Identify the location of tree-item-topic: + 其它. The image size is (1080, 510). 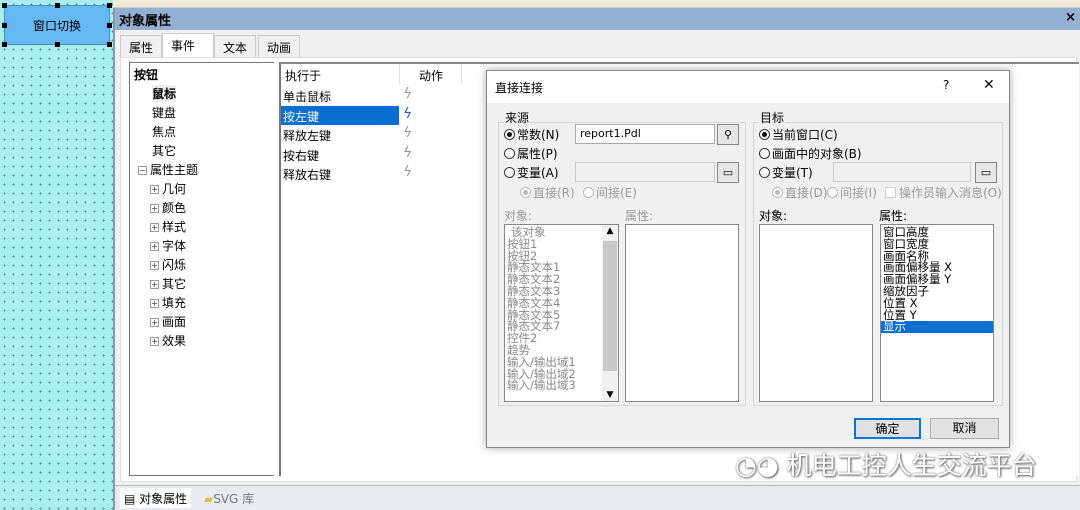
(168, 283).